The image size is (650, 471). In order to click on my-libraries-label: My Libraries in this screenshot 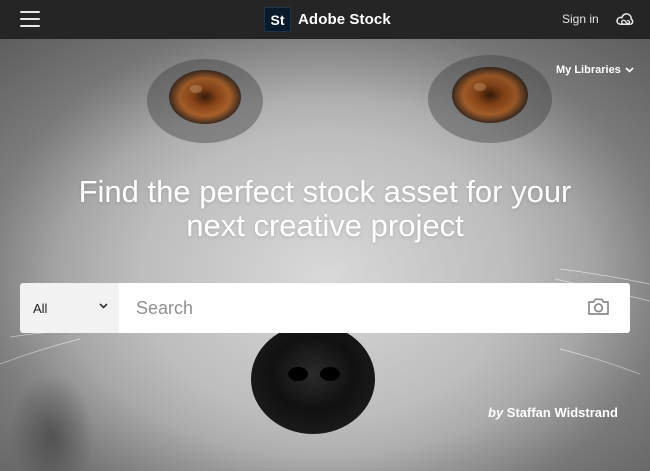, I will do `click(588, 70)`.